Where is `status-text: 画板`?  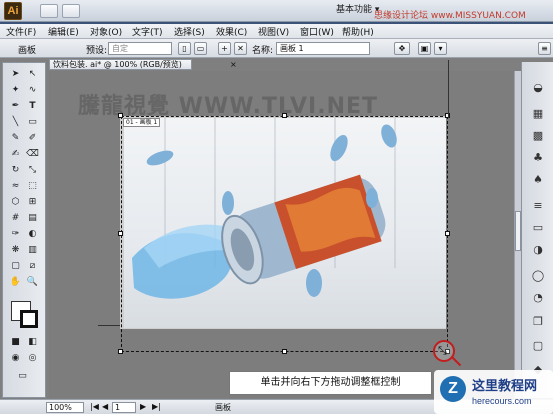
status-text: 画板 is located at coordinates (223, 407).